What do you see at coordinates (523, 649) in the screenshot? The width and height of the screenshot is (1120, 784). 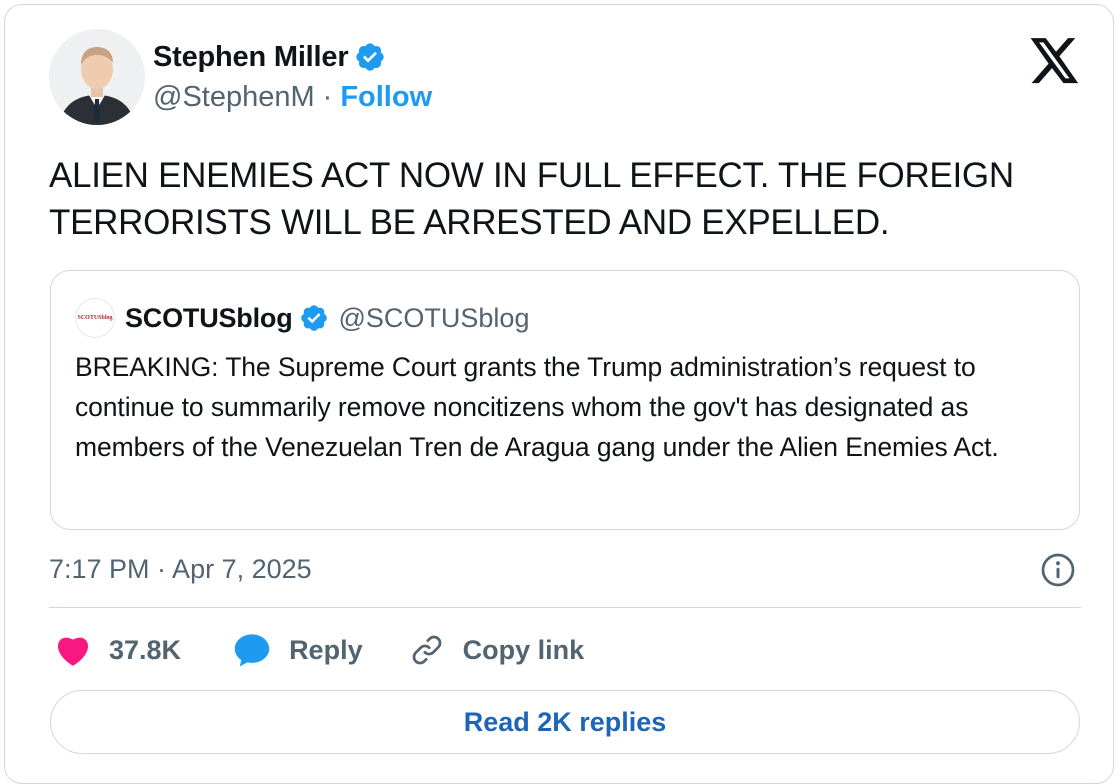 I see `copy-link-label: Copy link` at bounding box center [523, 649].